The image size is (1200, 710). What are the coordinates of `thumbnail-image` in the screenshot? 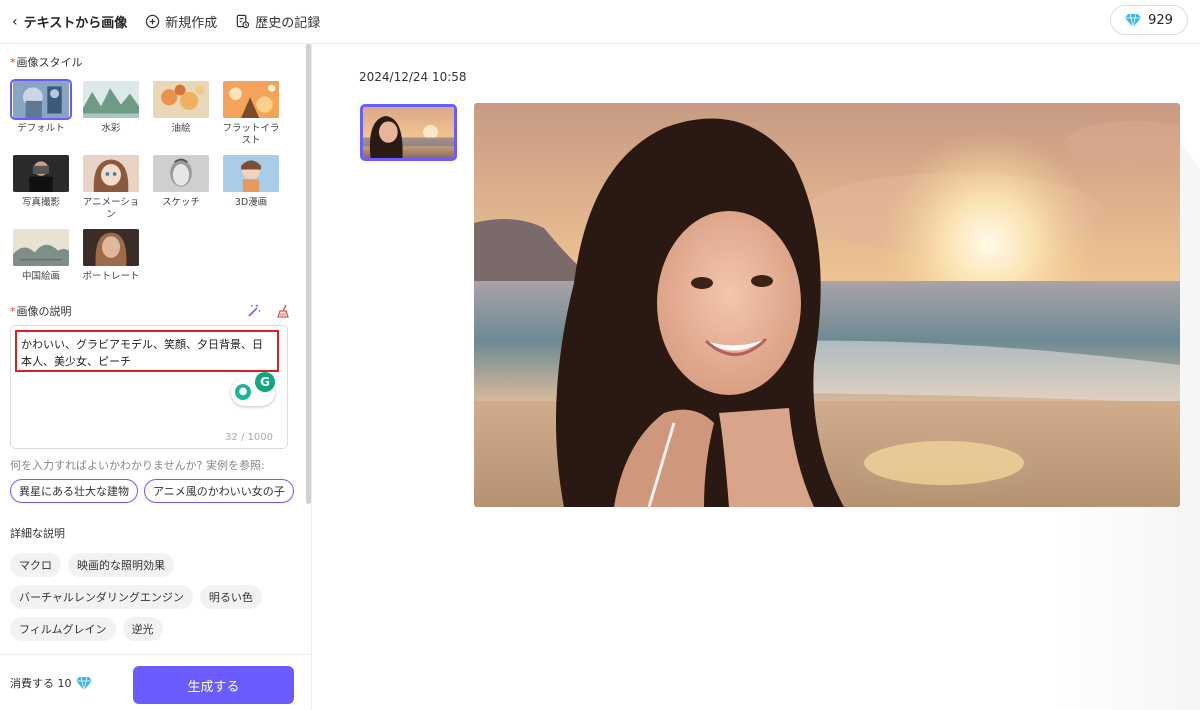 It's located at (408, 132).